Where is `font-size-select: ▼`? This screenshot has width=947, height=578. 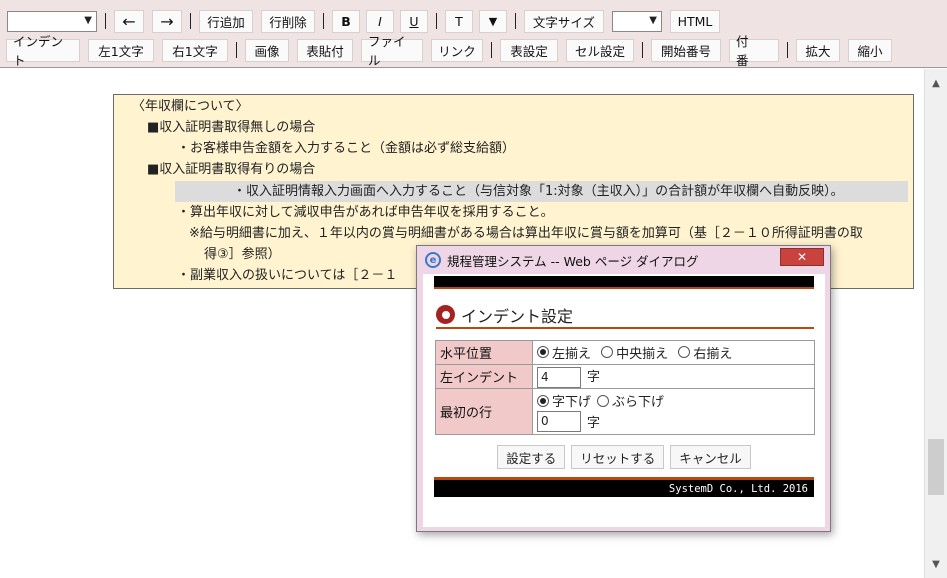
font-size-select: ▼ is located at coordinates (637, 21).